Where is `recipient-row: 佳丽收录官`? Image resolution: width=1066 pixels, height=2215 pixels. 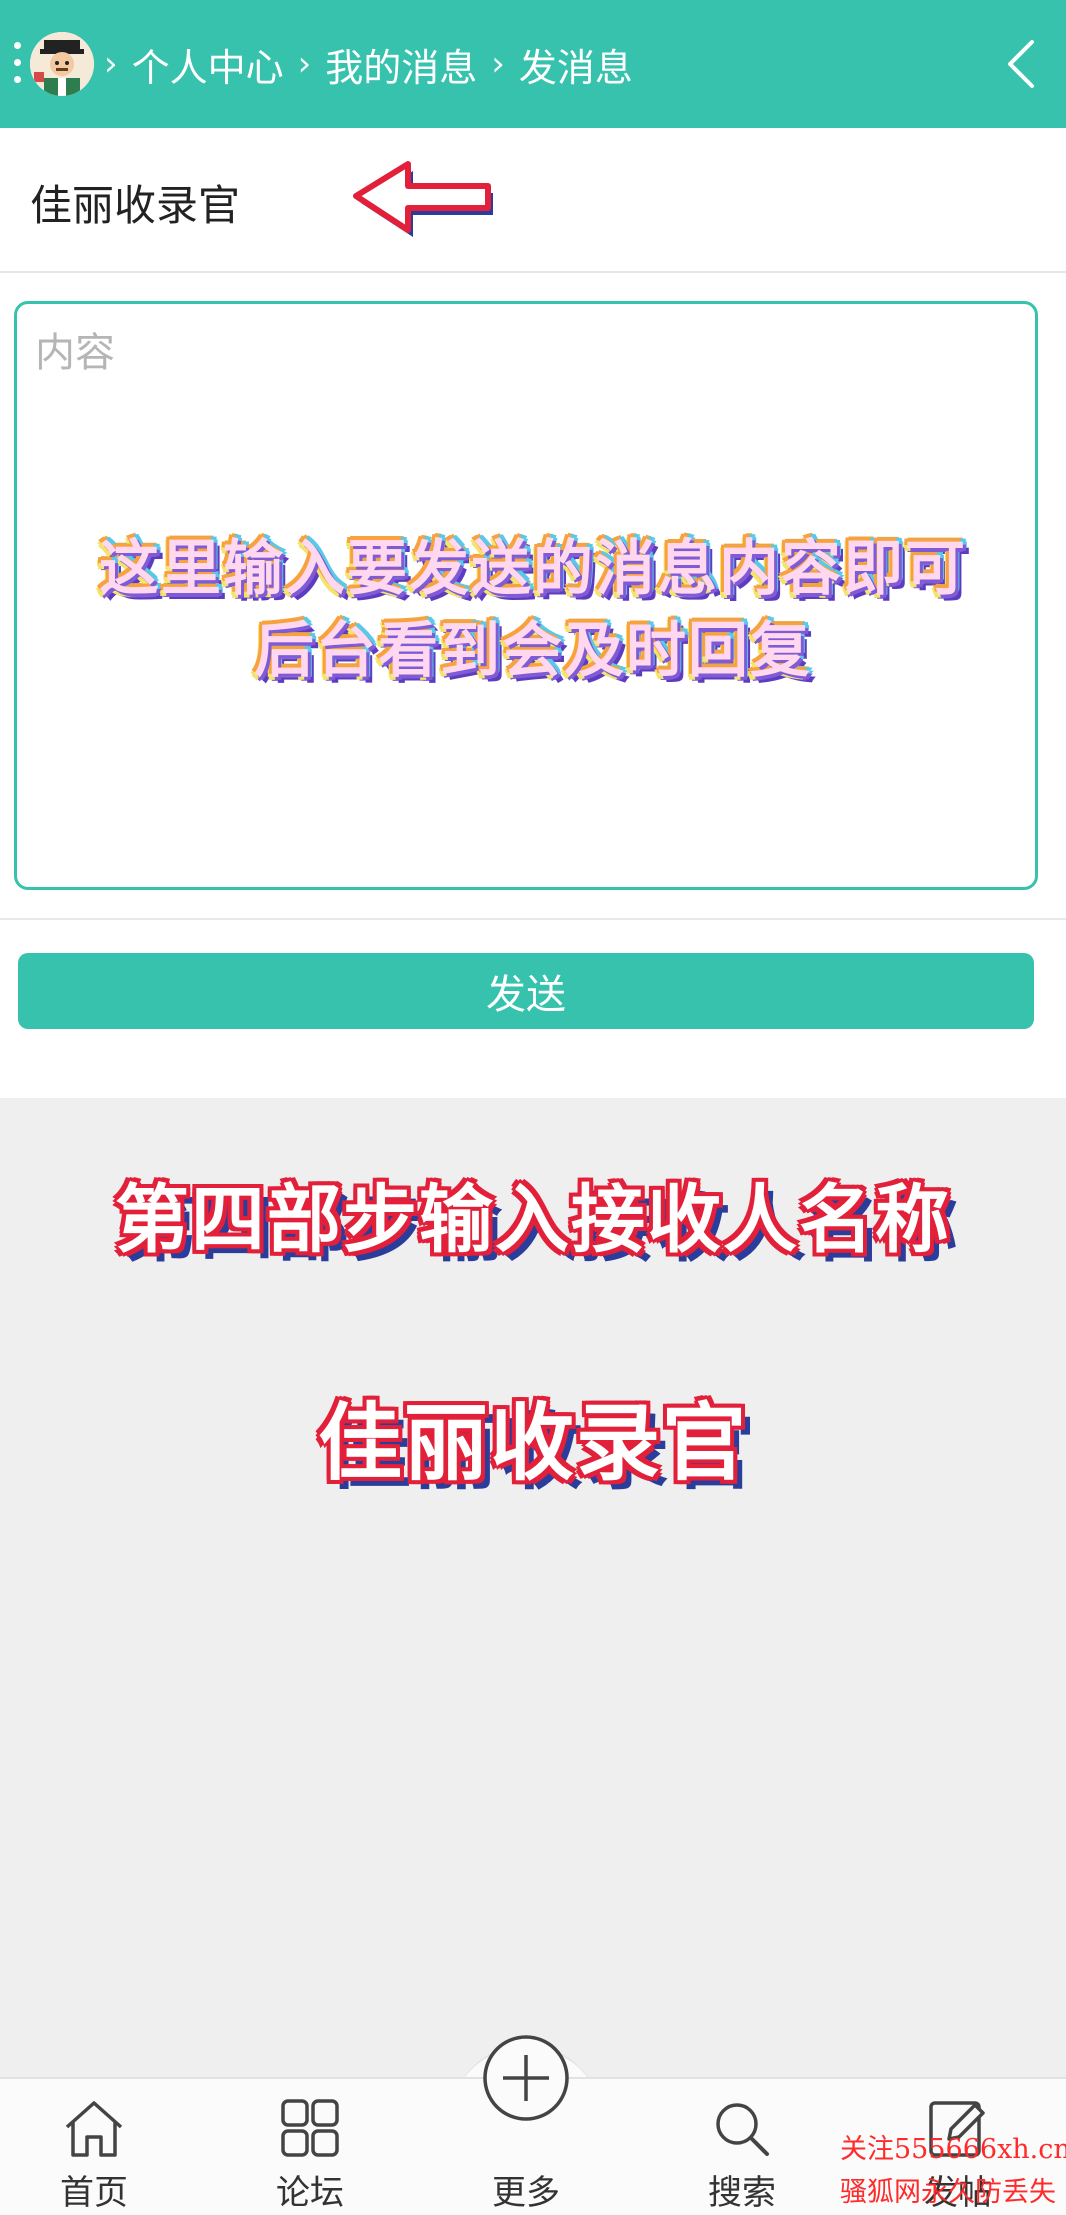
recipient-row: 佳丽收录官 is located at coordinates (533, 200).